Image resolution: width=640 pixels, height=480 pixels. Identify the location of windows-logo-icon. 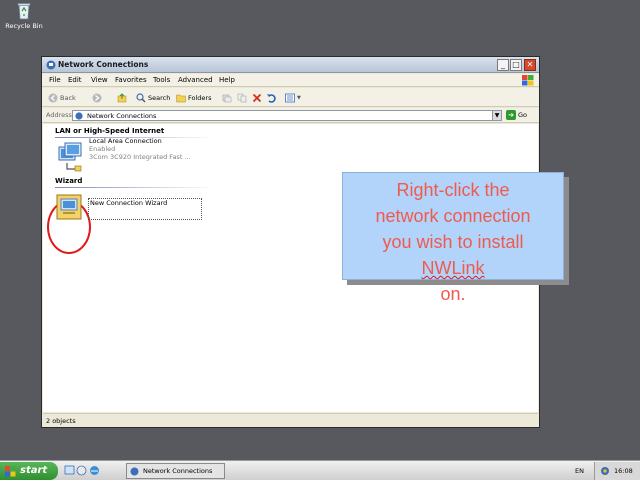
(528, 80).